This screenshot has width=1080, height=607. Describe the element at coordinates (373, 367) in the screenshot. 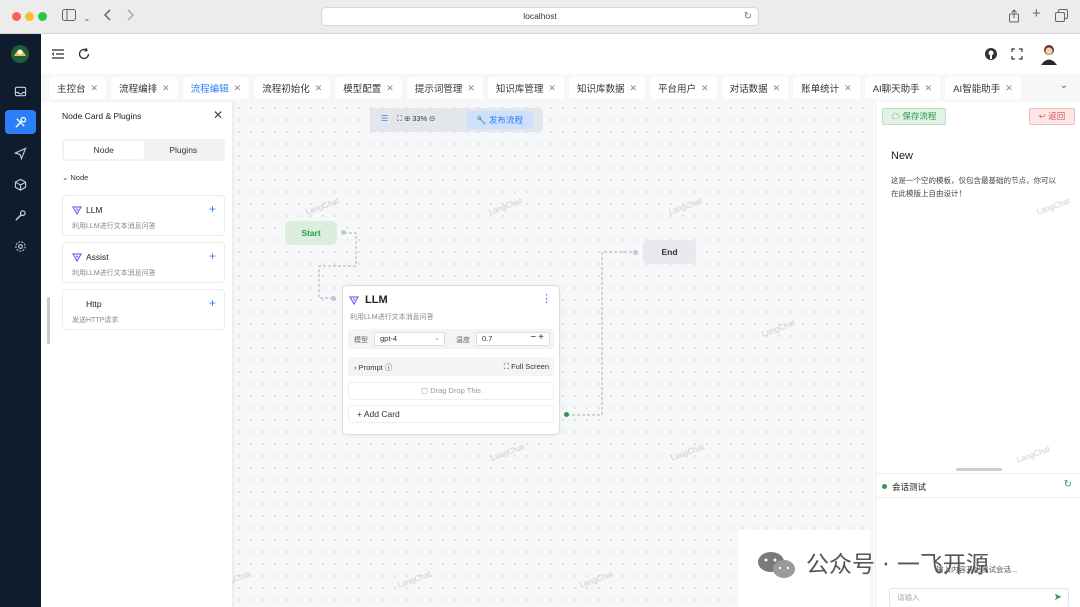

I see `prompt-toggle: › Prompt ⓘ` at that location.